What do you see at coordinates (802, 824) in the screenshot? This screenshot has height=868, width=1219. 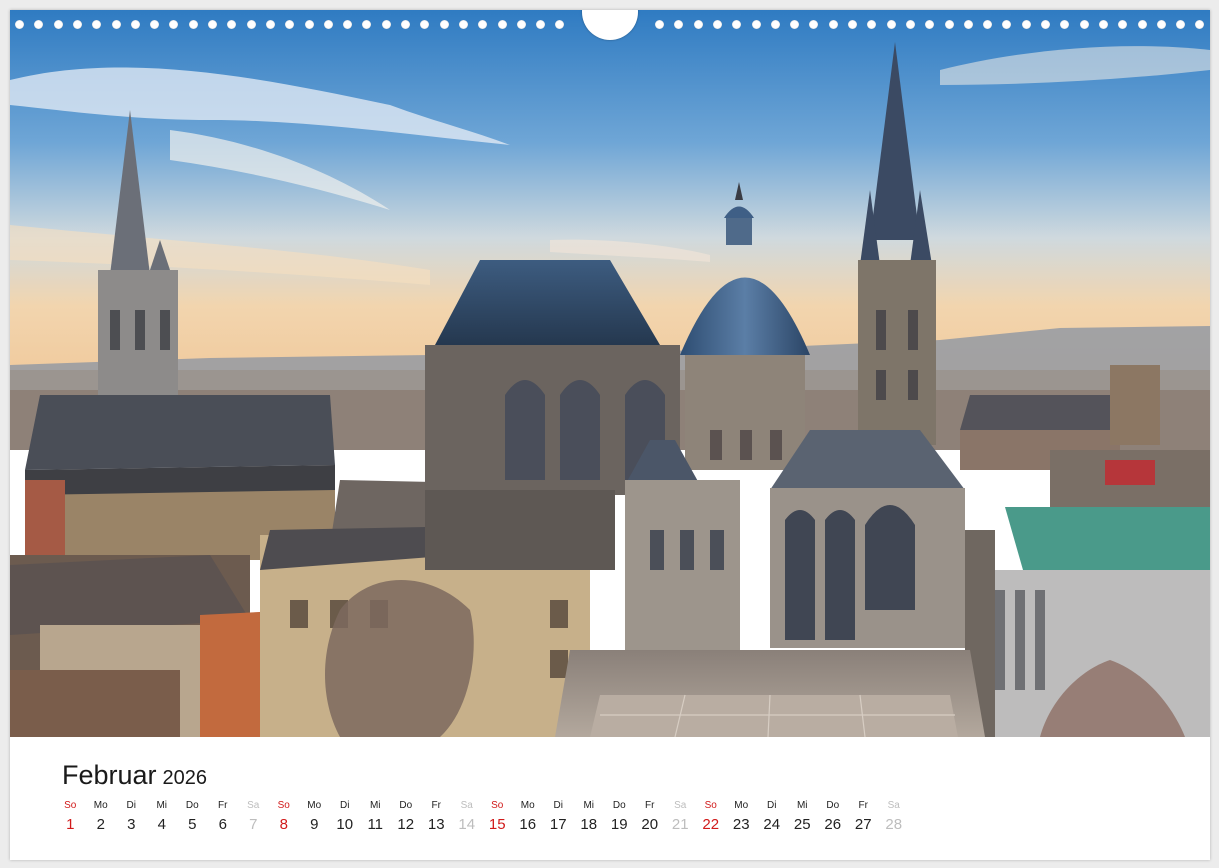 I see `day-number: 25` at bounding box center [802, 824].